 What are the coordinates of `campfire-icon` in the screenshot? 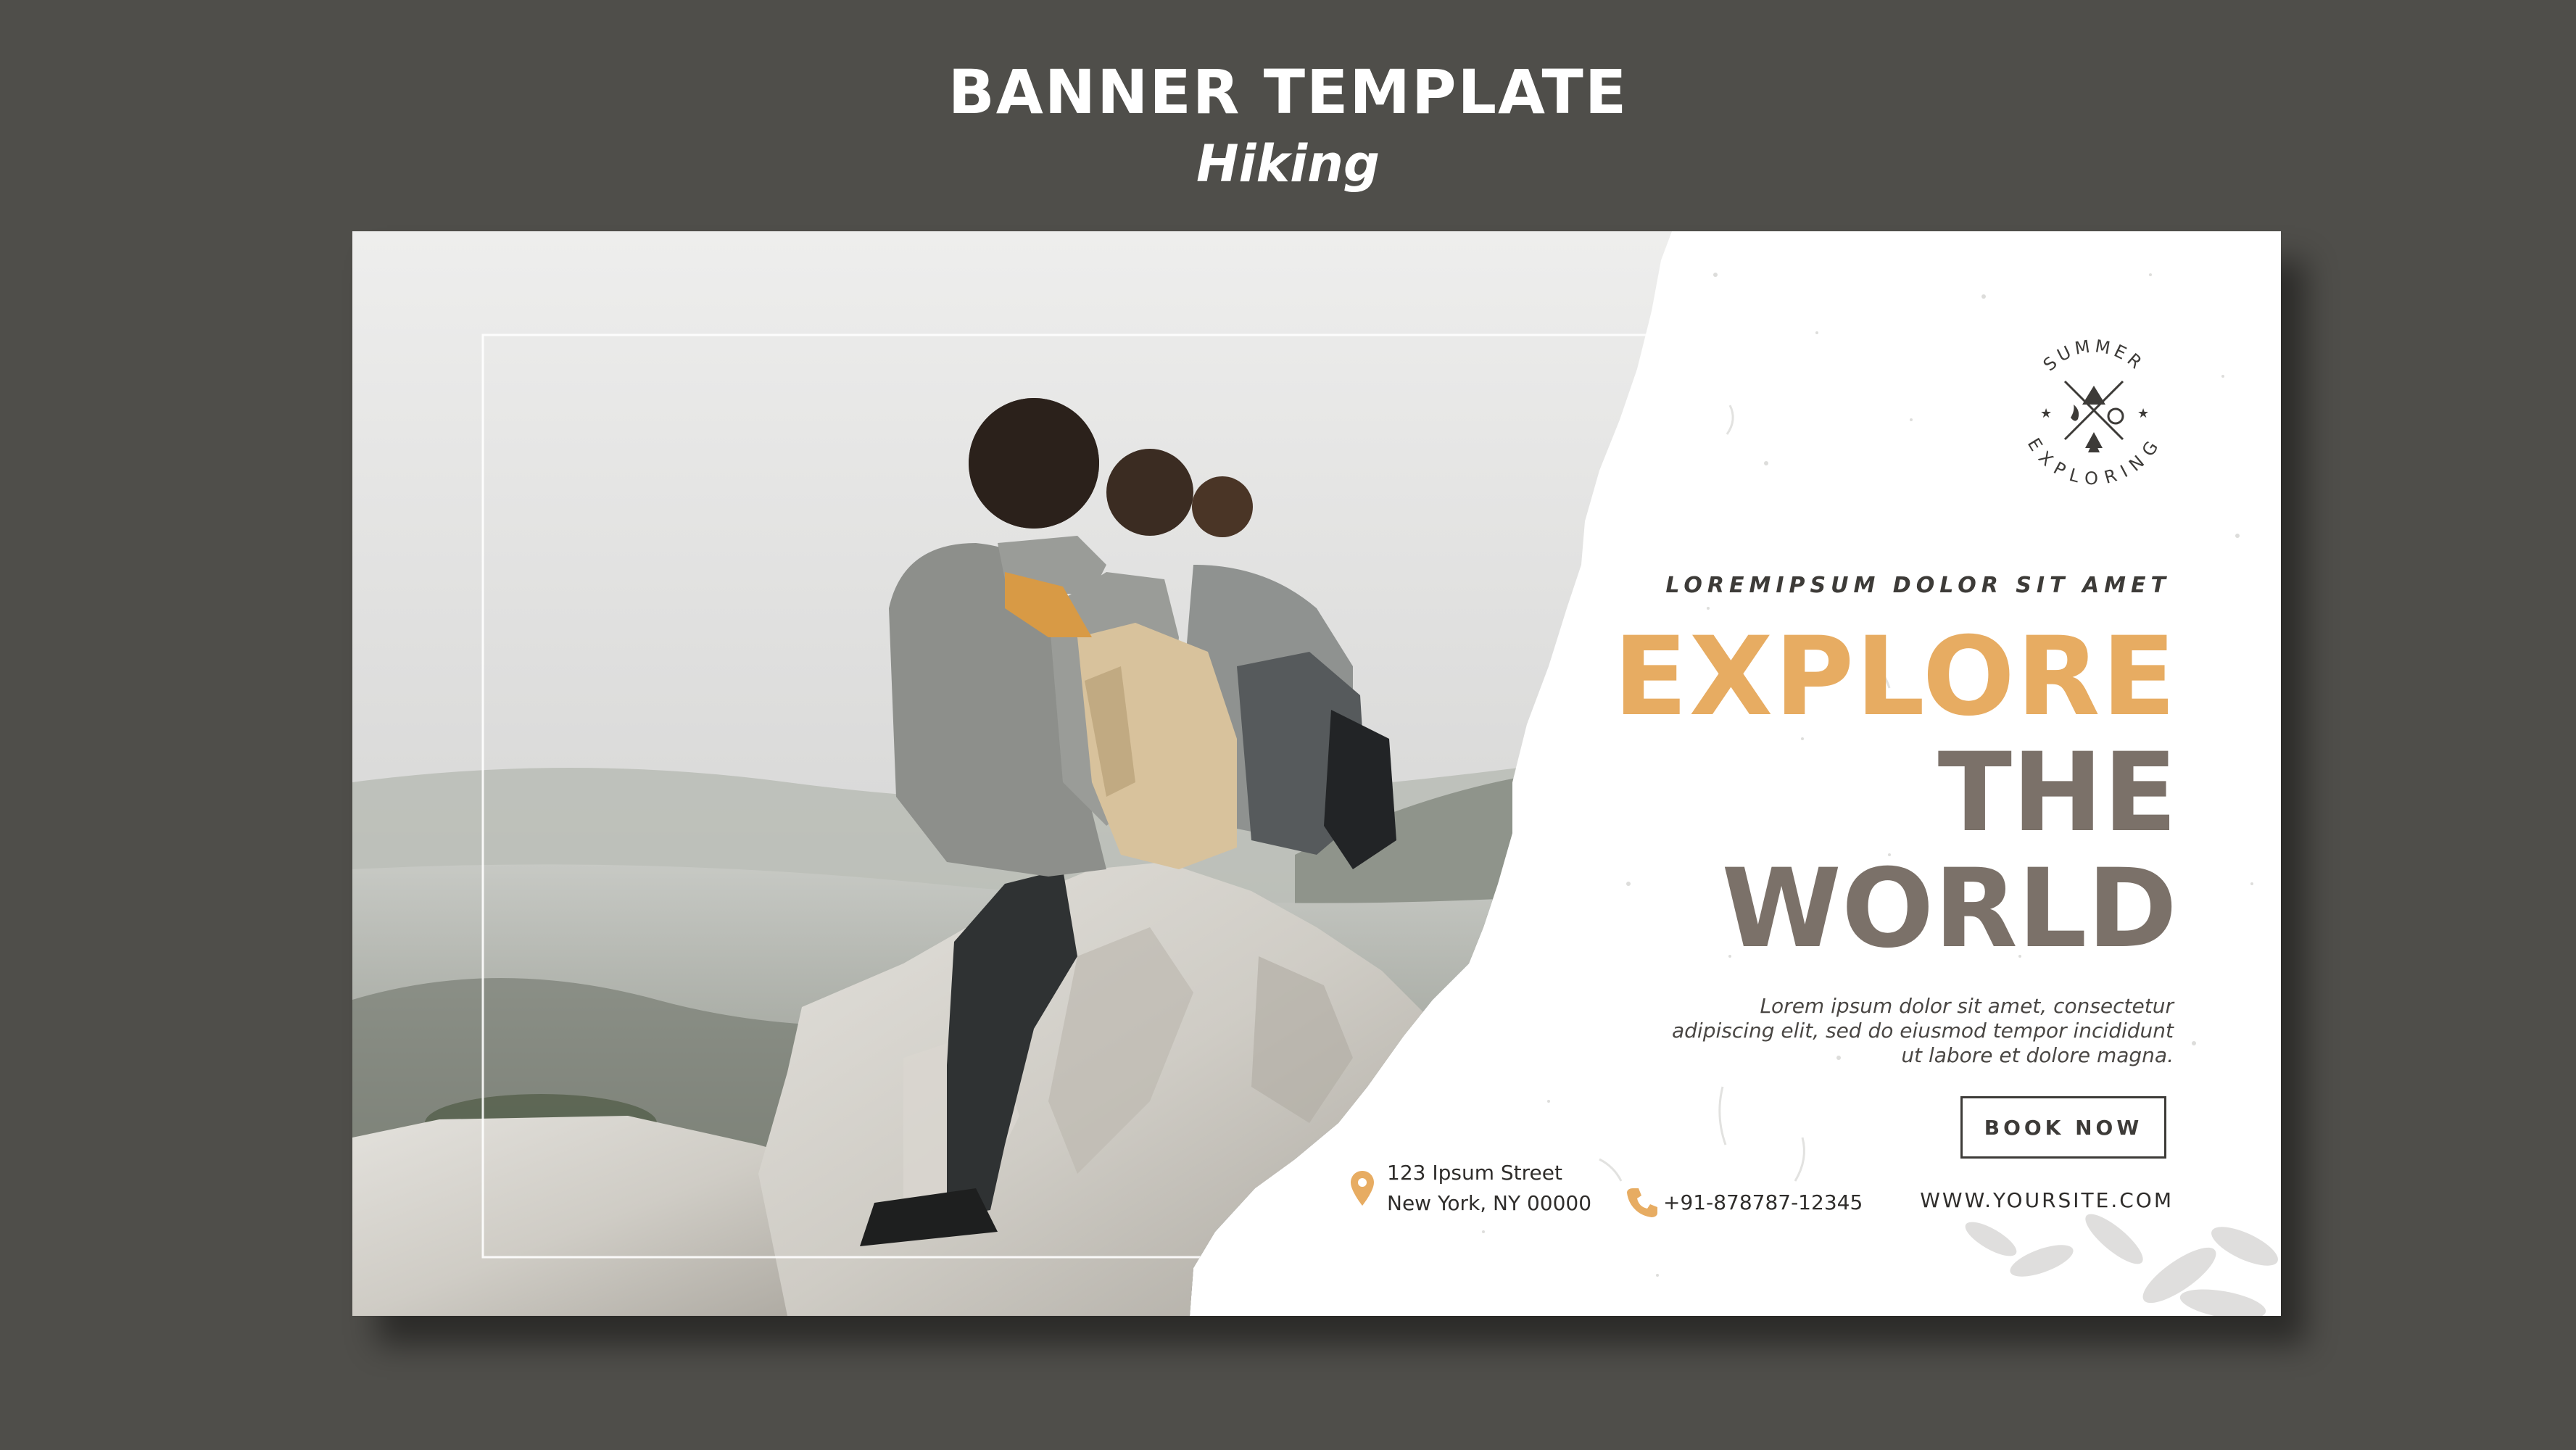 It's located at (2075, 413).